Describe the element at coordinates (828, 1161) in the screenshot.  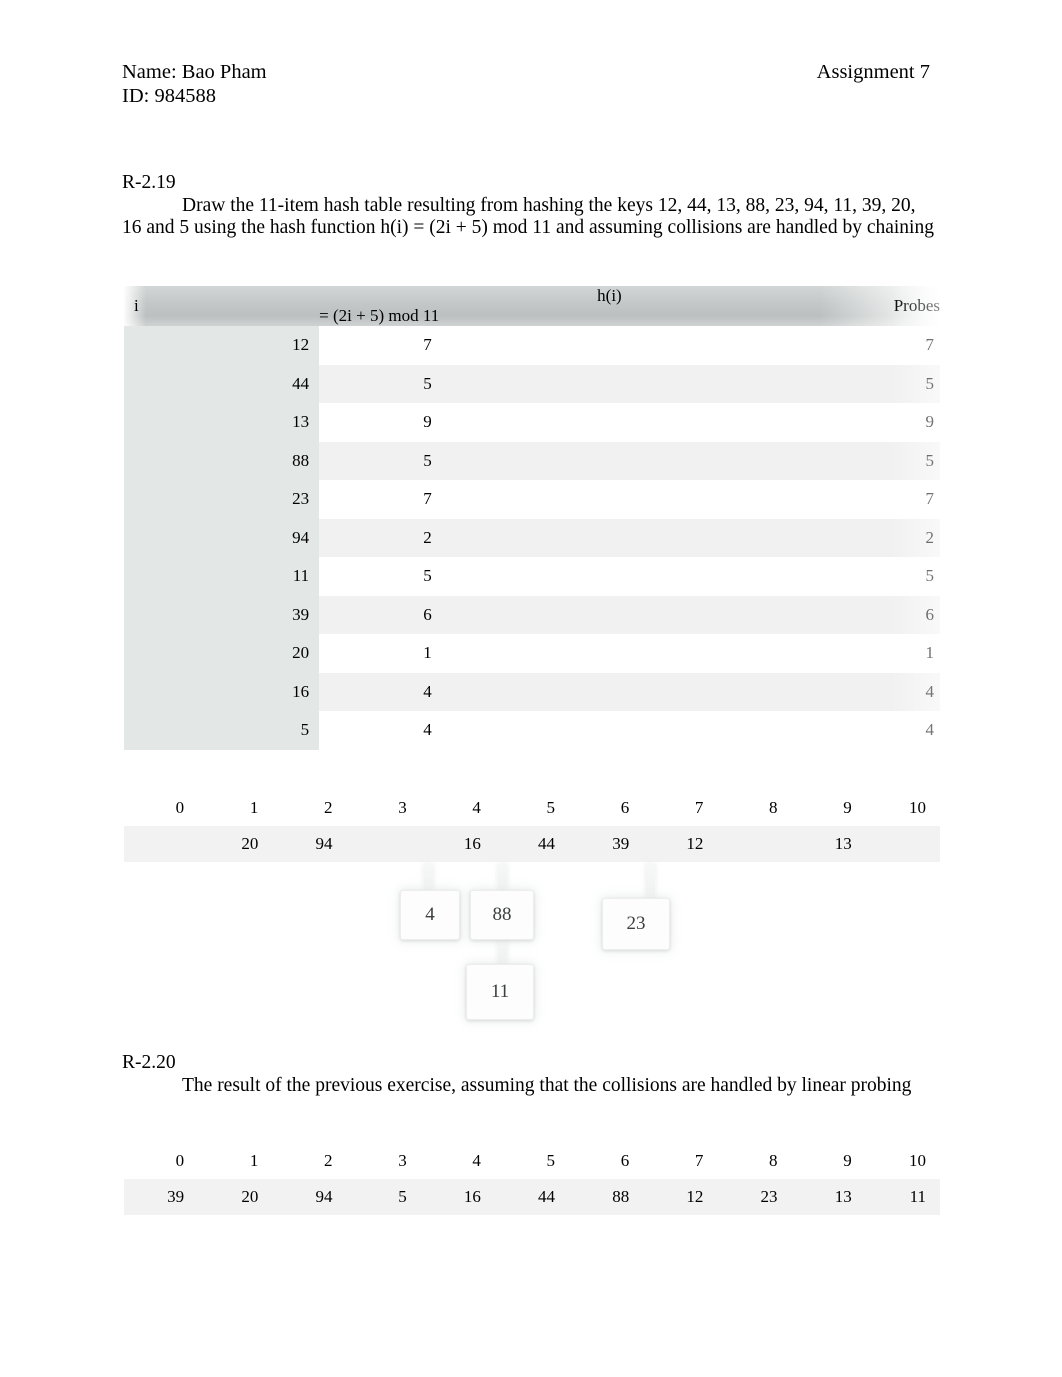
I see `linear-index-cell-9: 9` at that location.